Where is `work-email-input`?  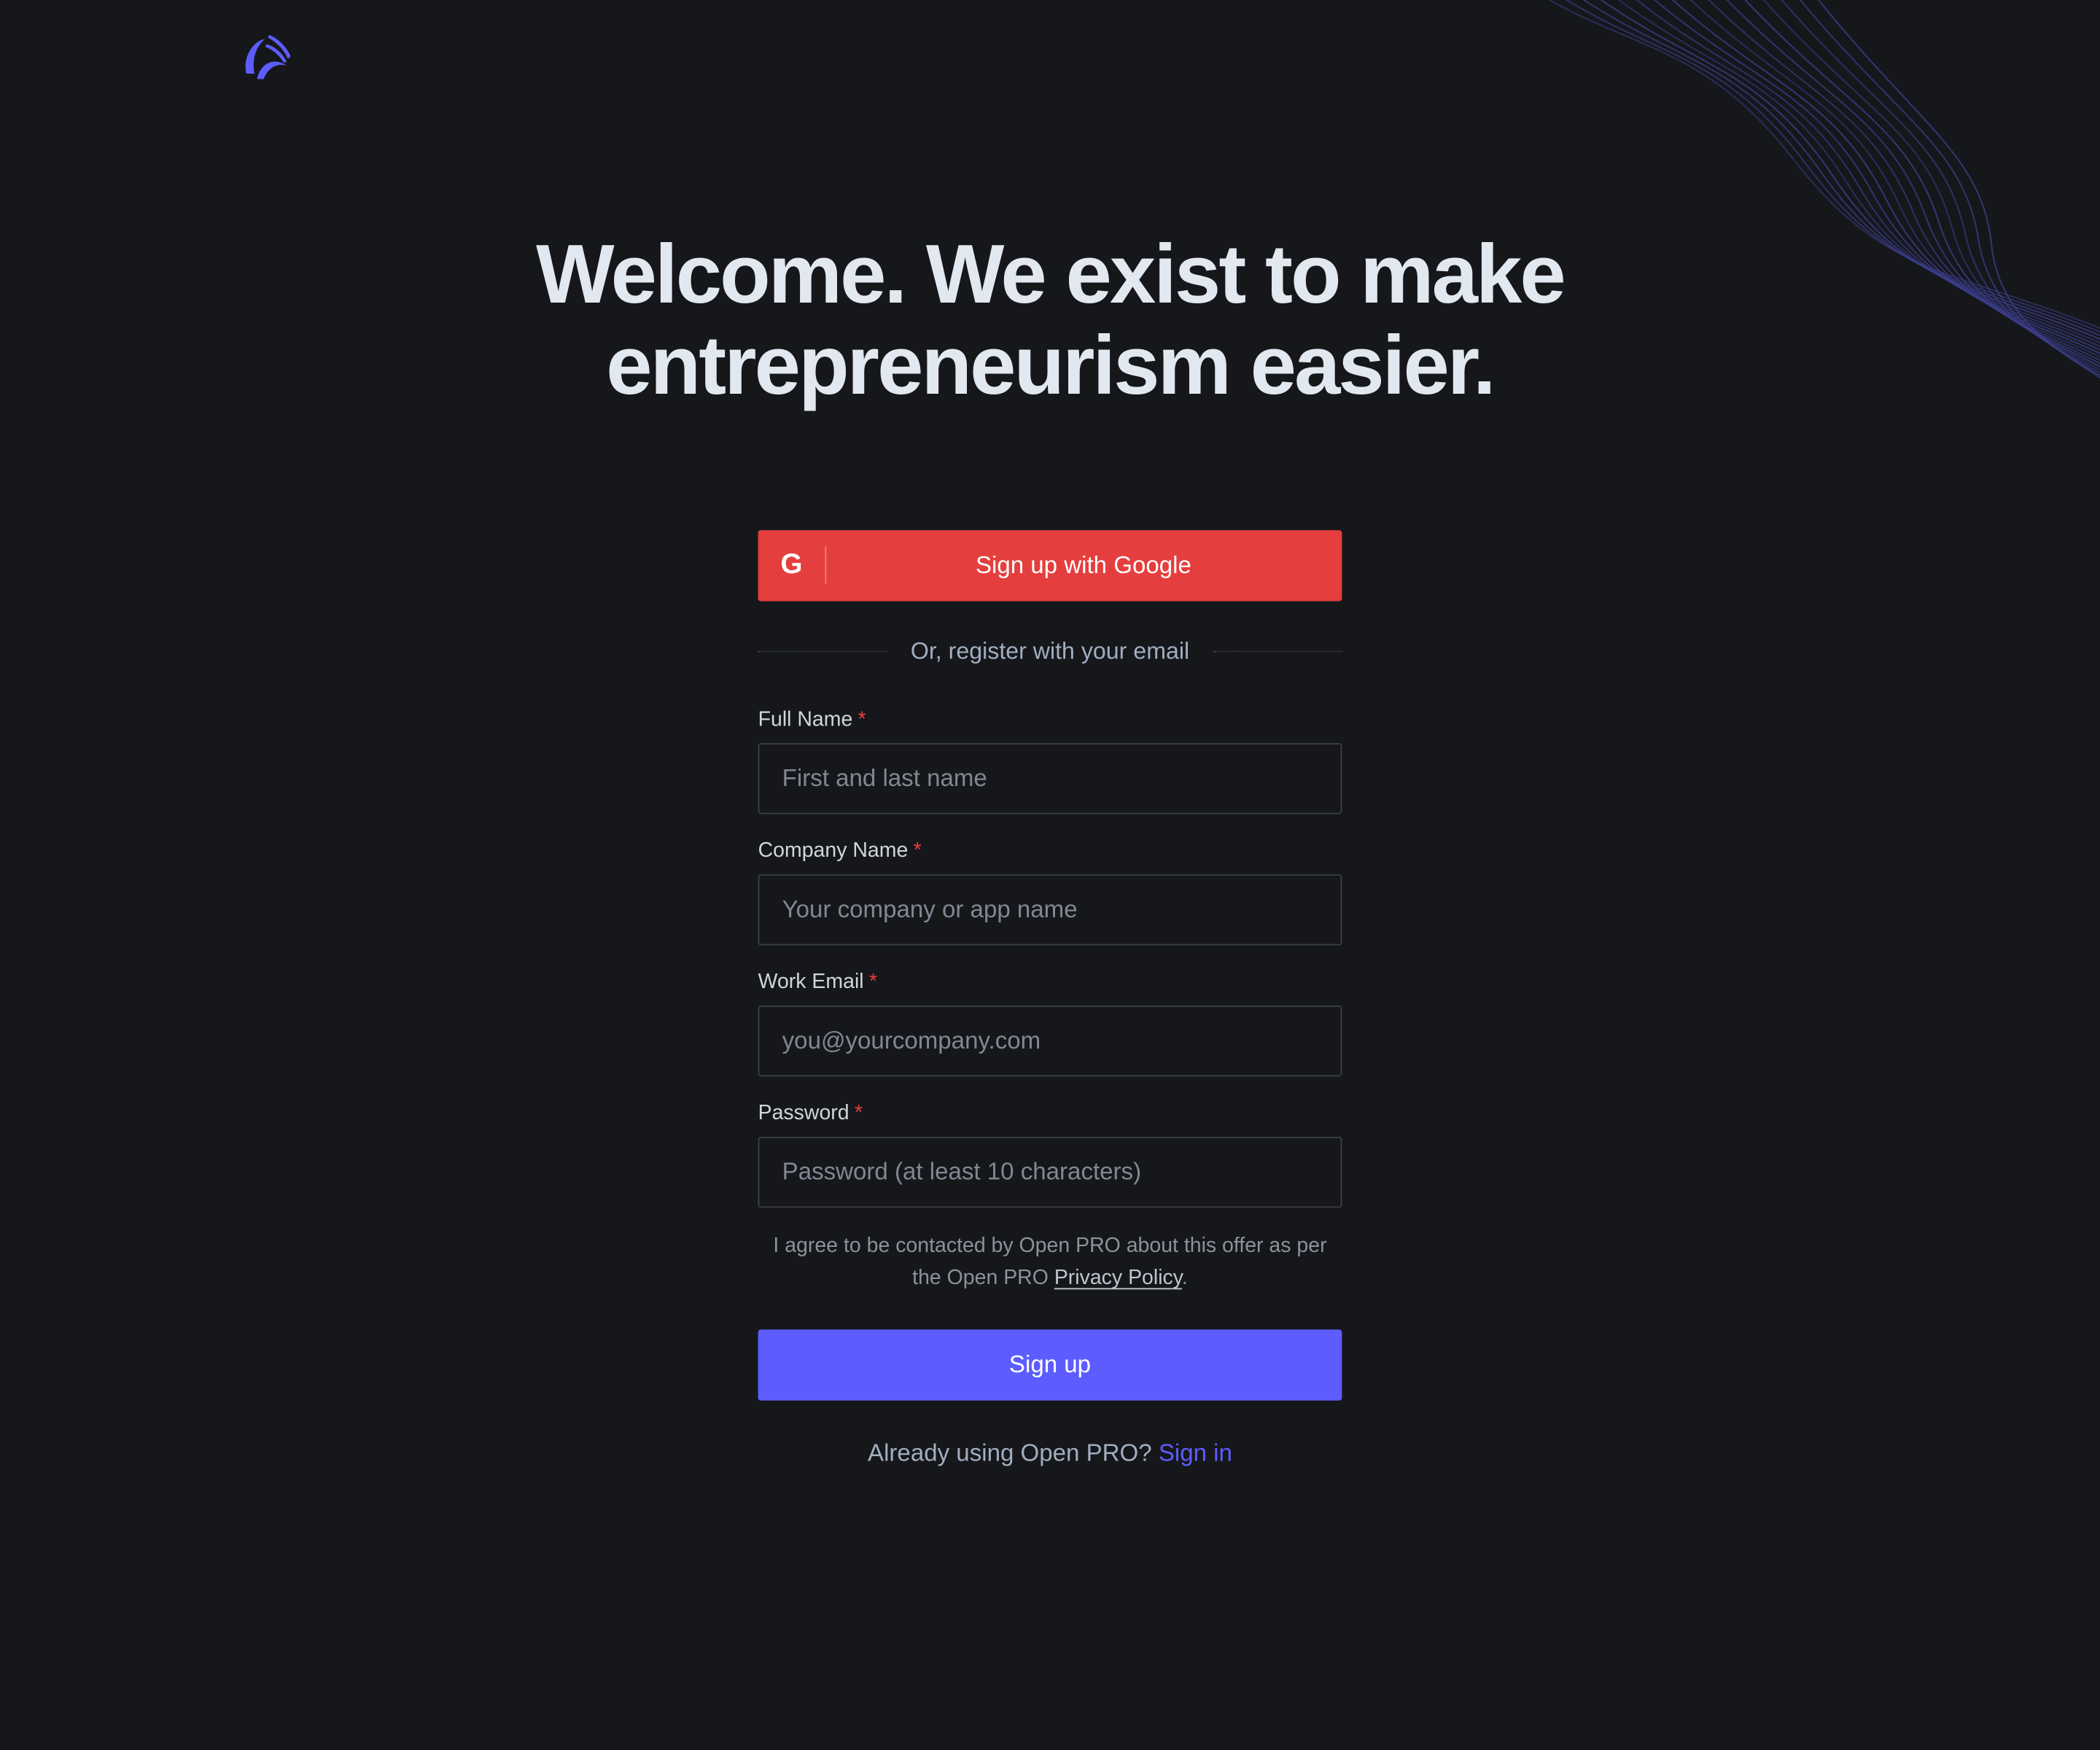
work-email-input is located at coordinates (1050, 1041).